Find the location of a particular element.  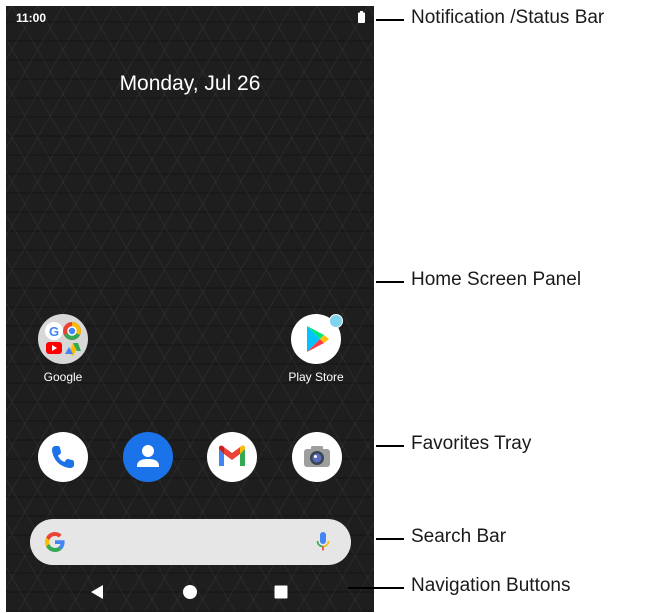

callout-line-navigation-buttons is located at coordinates (376, 588).